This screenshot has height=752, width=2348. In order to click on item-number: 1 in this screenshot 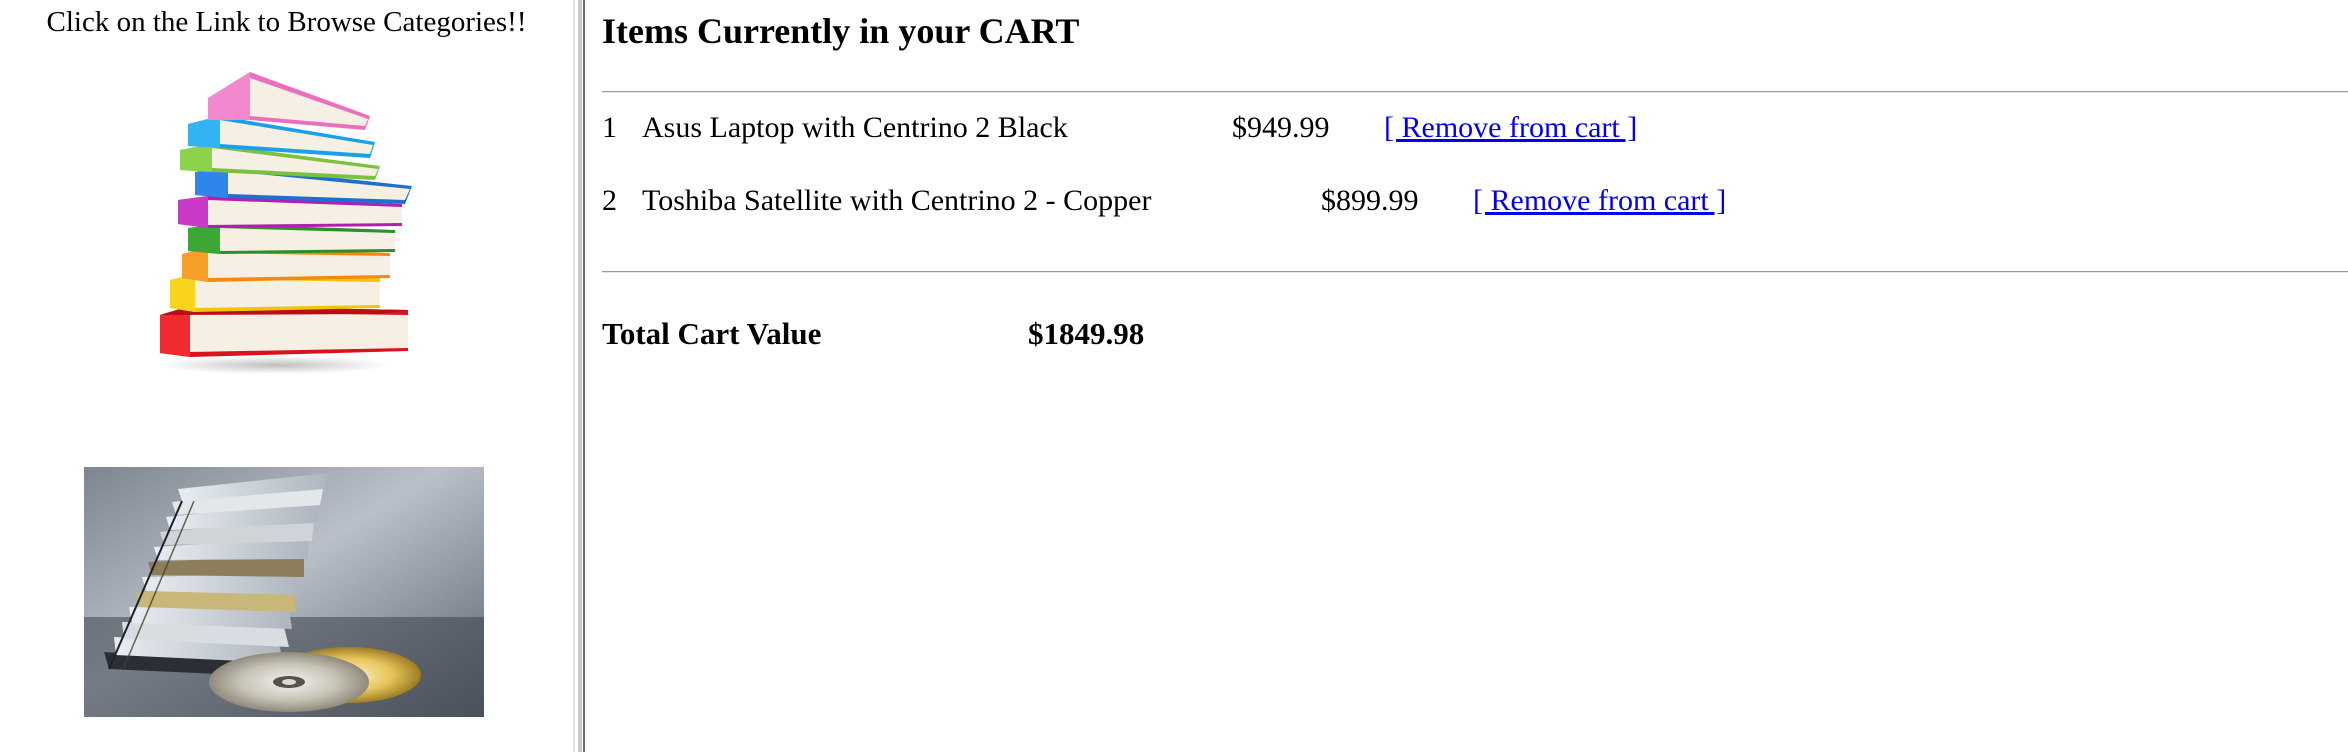, I will do `click(609, 127)`.